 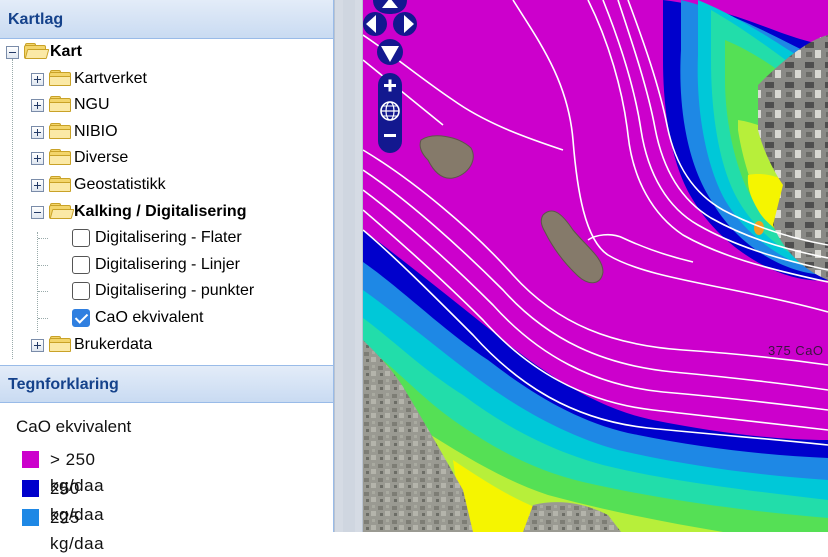 I want to click on tree-node-label: Kalking / Digitalisering, so click(x=160, y=211).